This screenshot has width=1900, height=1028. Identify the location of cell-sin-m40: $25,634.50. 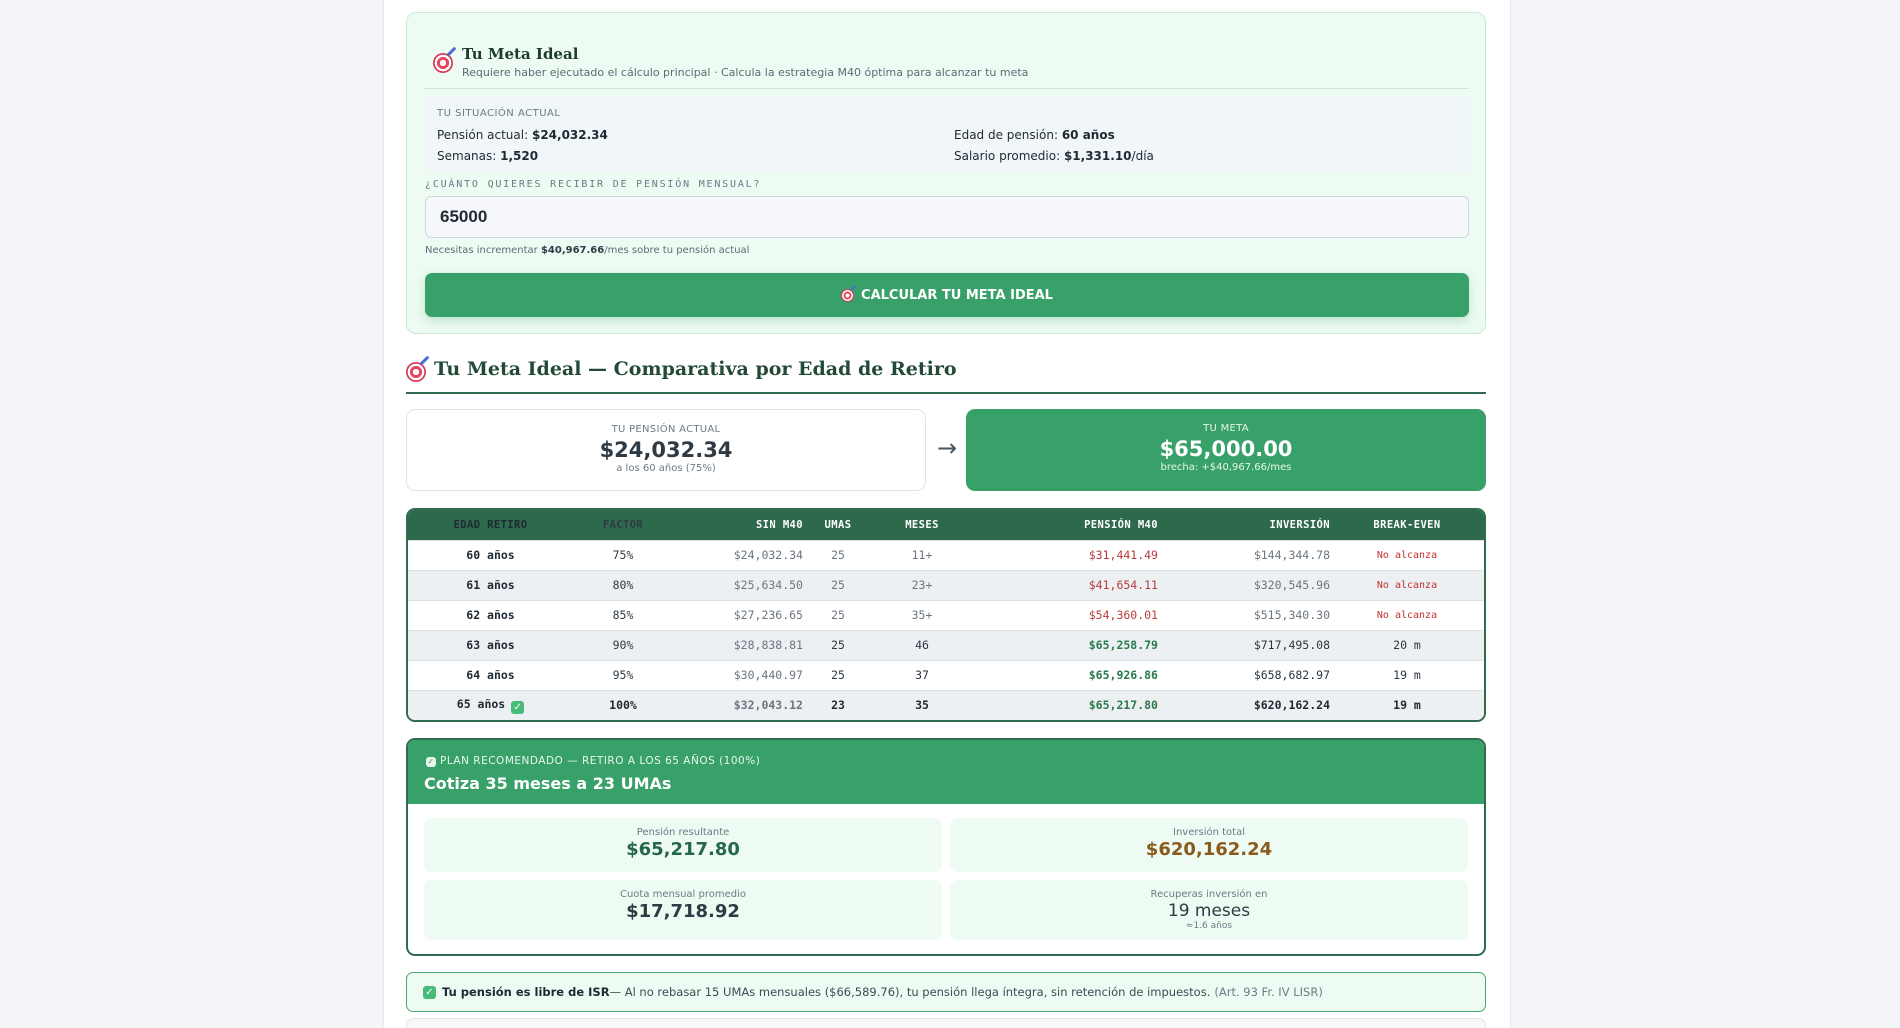
(768, 585).